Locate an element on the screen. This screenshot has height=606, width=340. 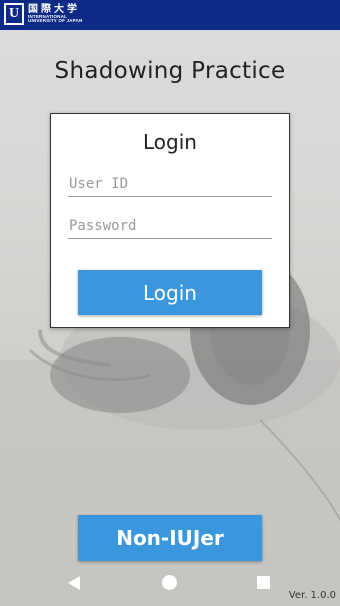
user-id-input is located at coordinates (170, 185).